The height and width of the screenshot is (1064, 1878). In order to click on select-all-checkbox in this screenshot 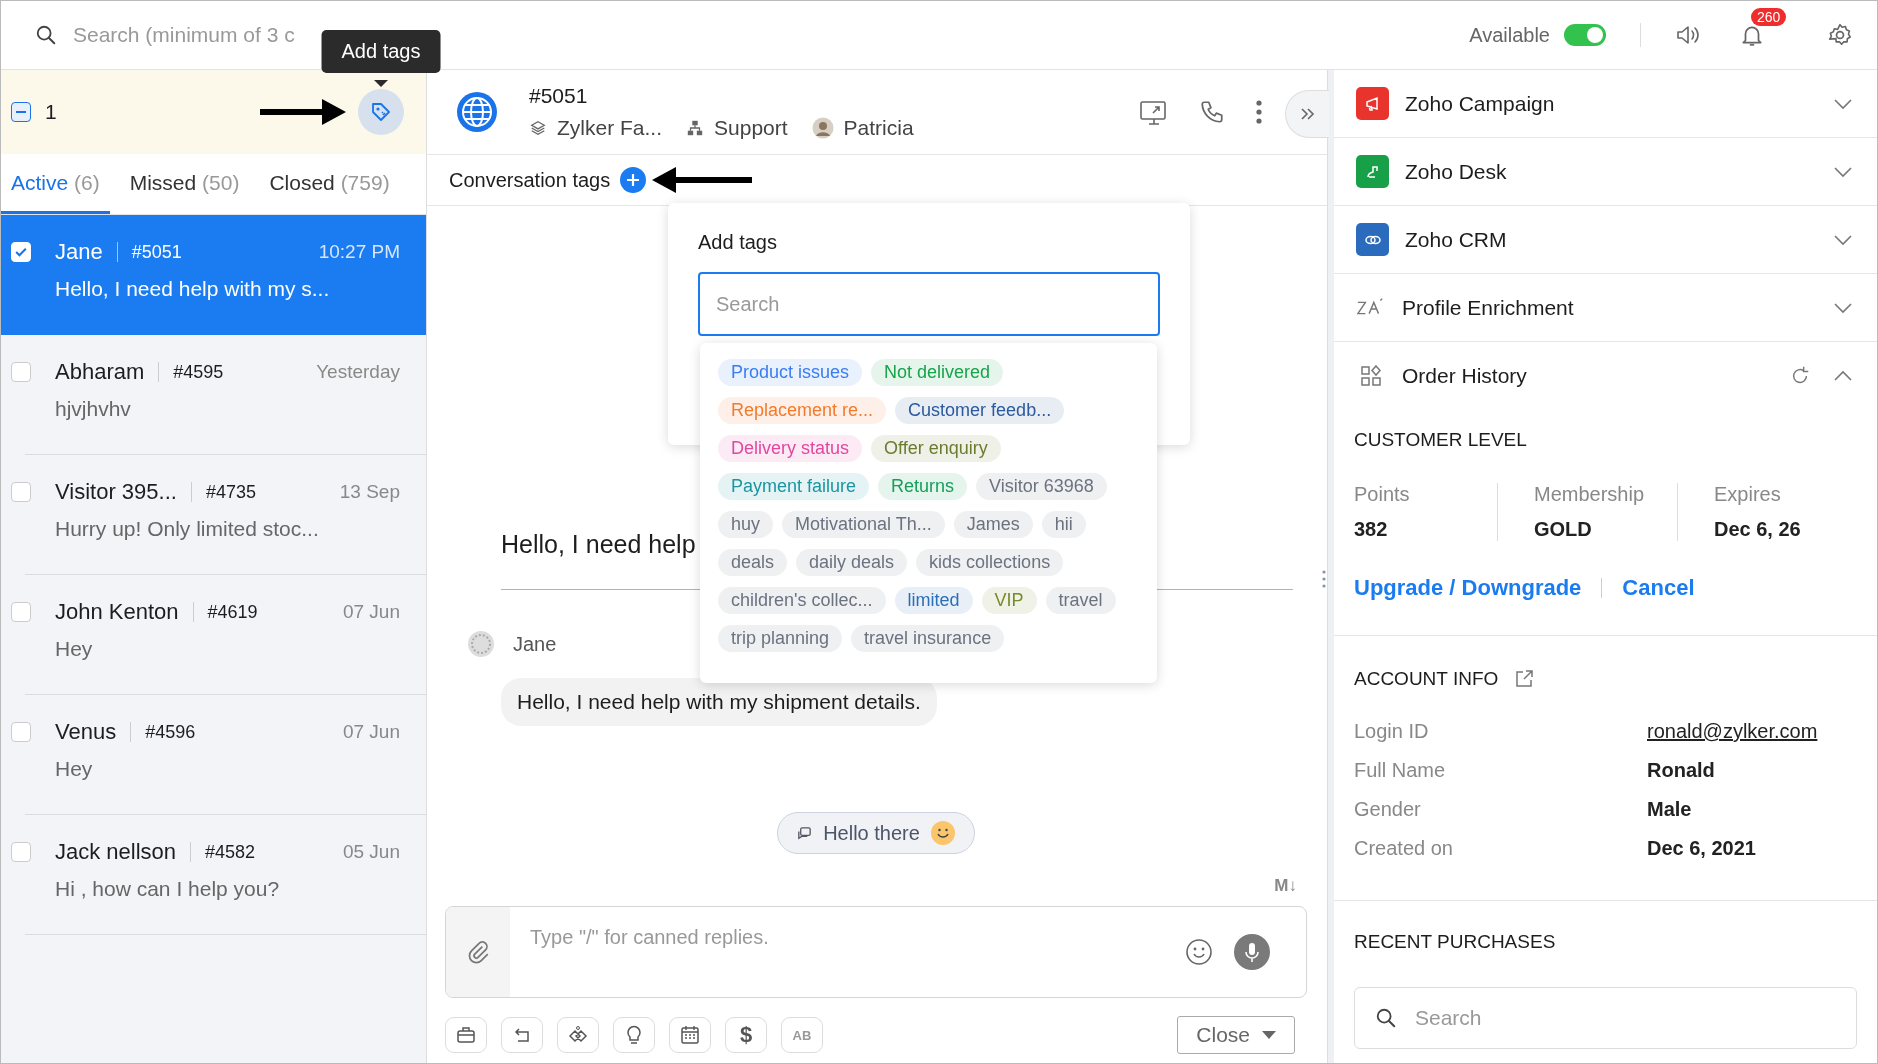, I will do `click(21, 112)`.